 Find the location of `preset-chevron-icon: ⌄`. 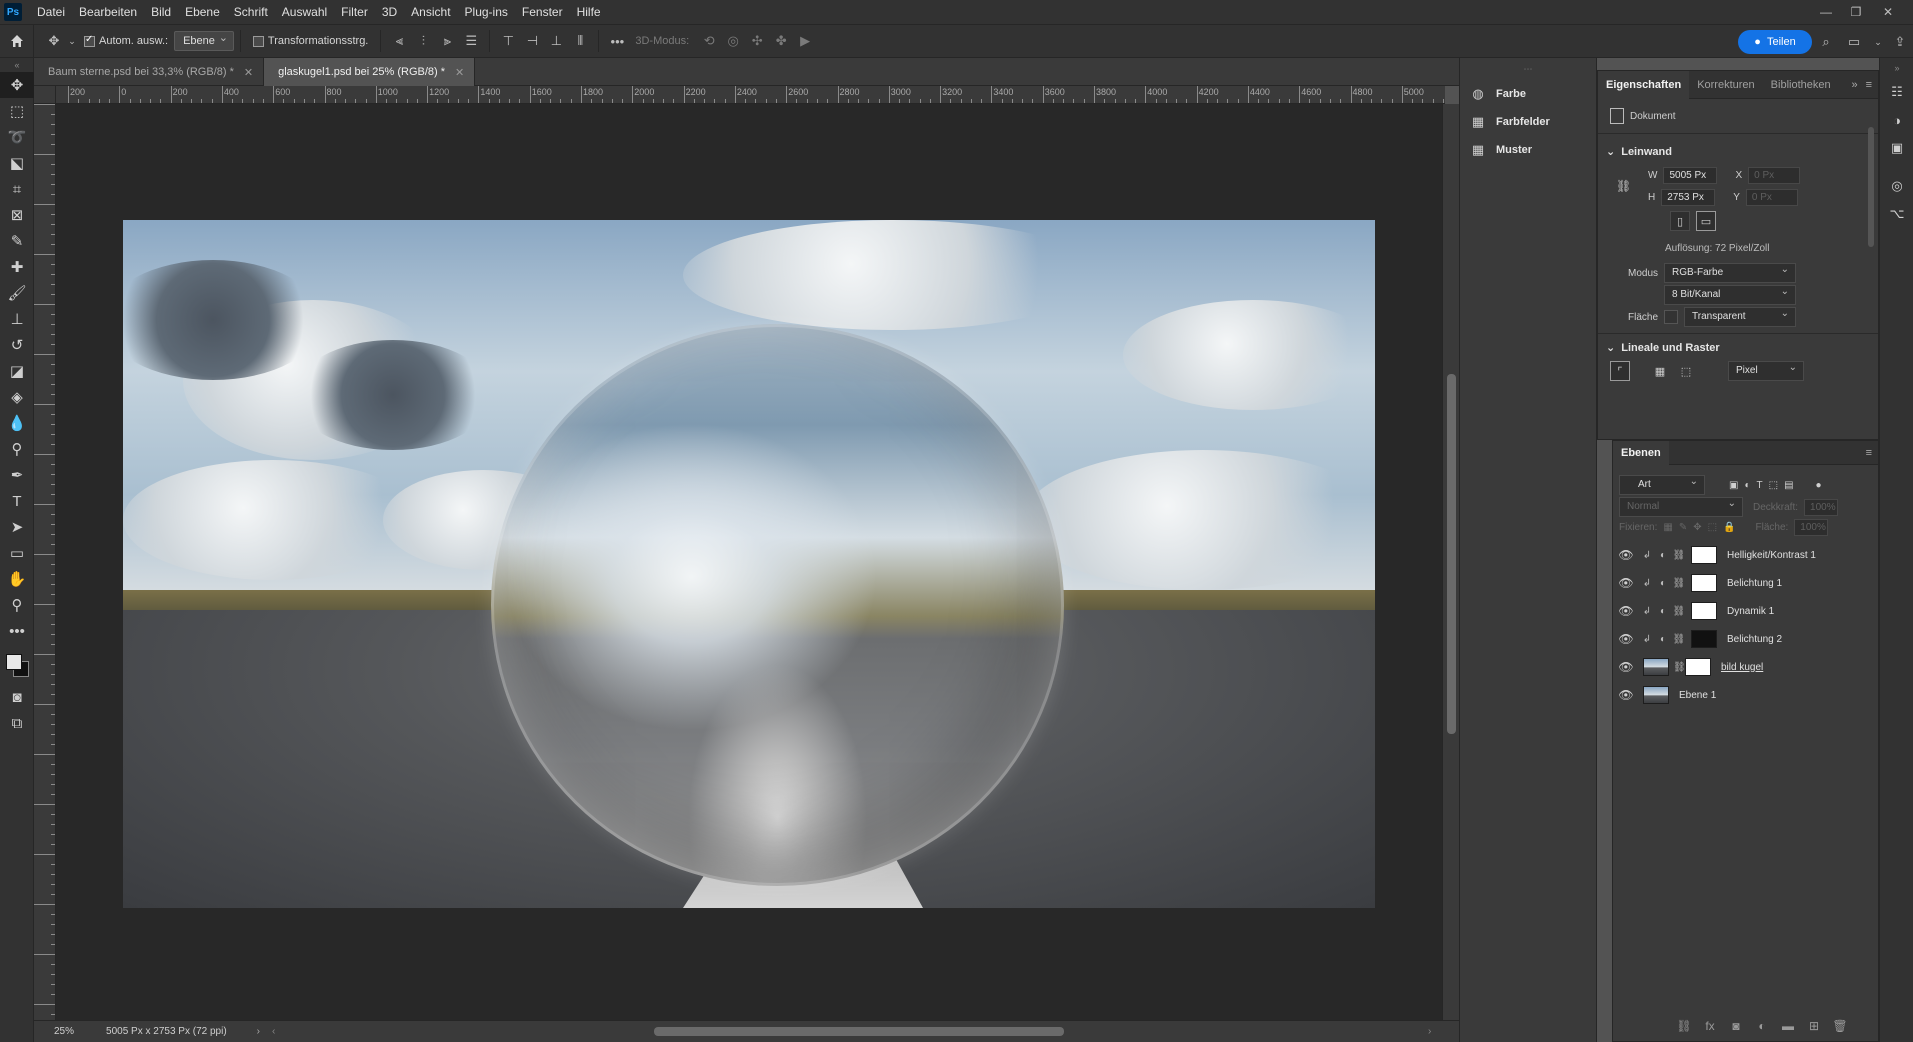

preset-chevron-icon: ⌄ is located at coordinates (72, 41).